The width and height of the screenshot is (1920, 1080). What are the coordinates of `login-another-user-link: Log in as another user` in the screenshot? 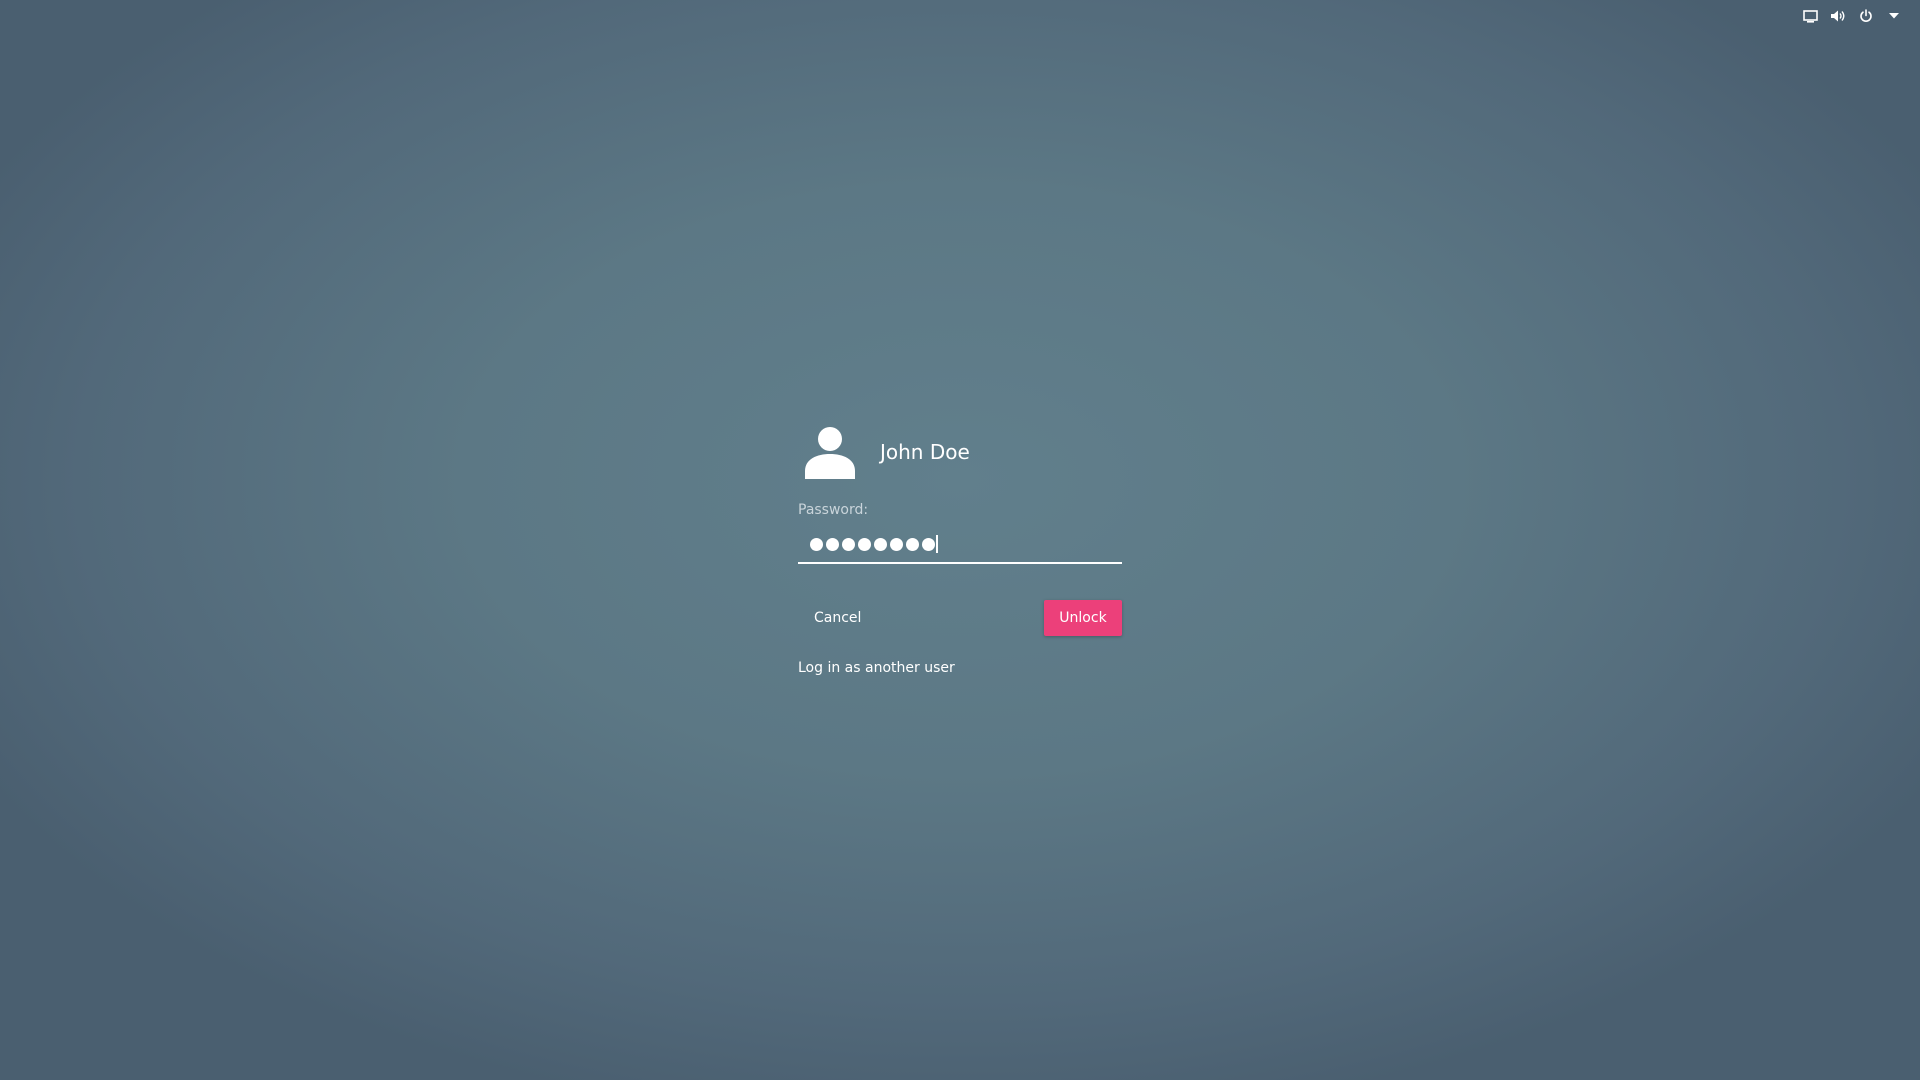 It's located at (876, 668).